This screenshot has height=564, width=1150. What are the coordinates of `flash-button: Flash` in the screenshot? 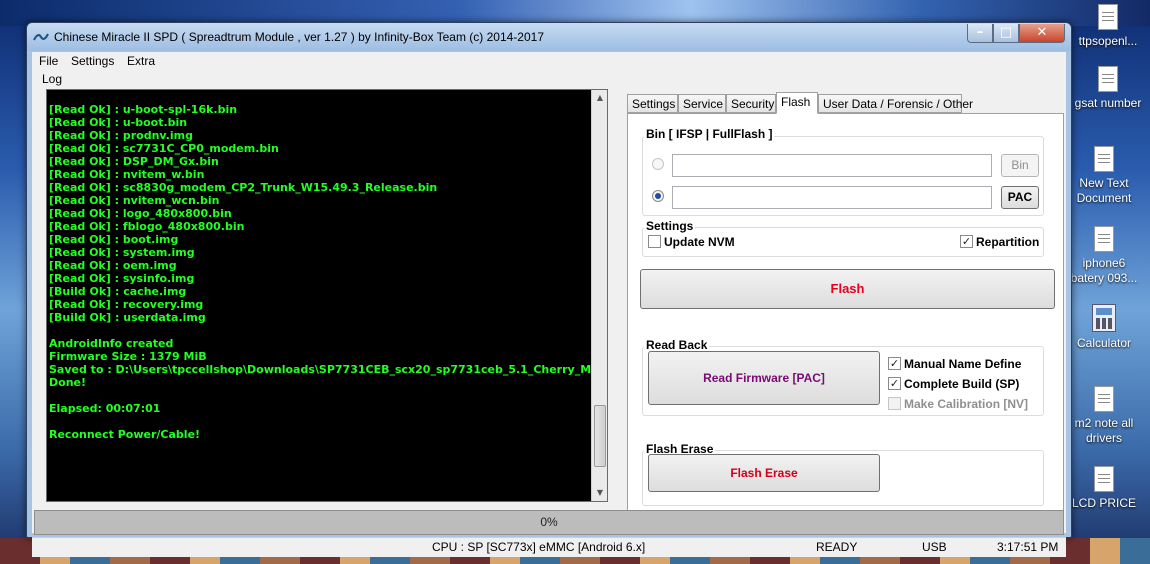 It's located at (847, 289).